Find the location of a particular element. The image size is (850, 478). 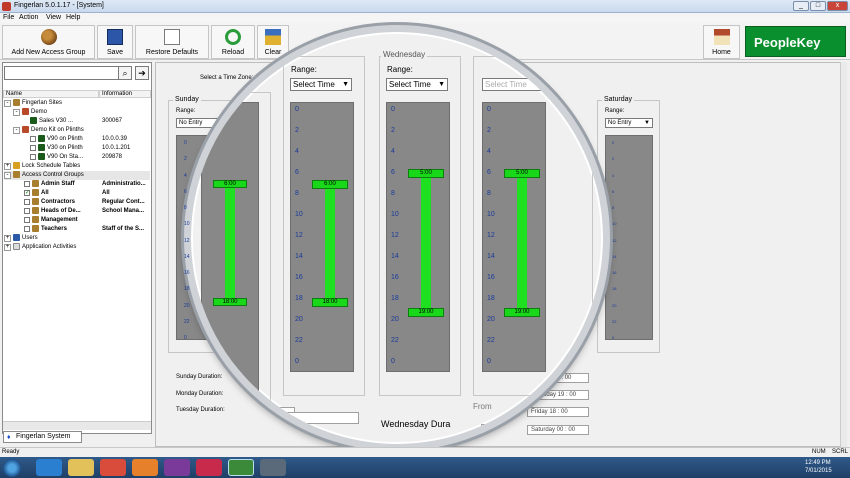

floppy-disk-icon is located at coordinates (115, 37).